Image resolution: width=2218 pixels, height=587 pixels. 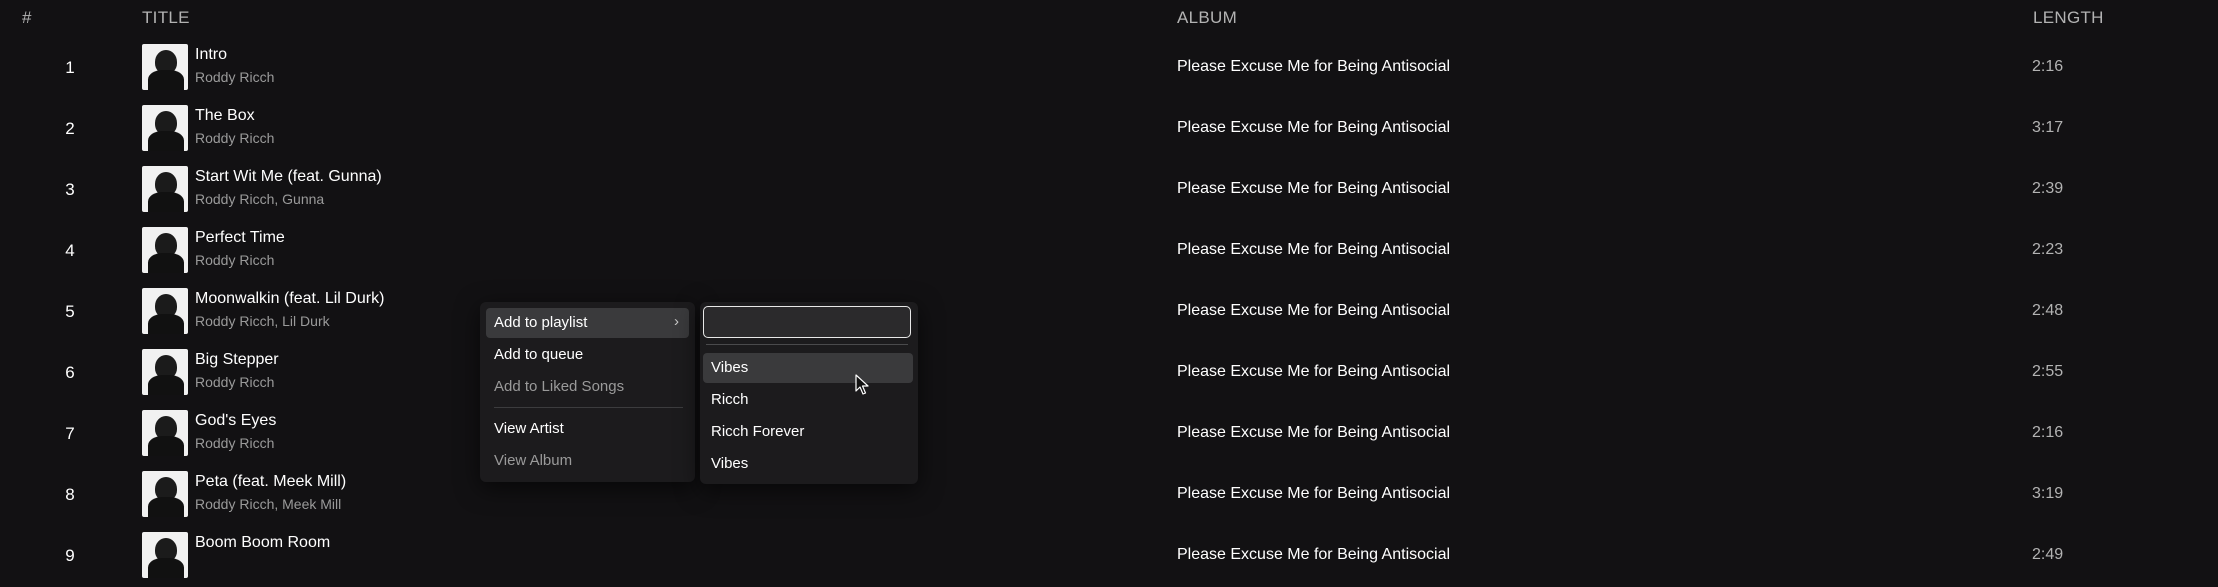 What do you see at coordinates (2048, 249) in the screenshot?
I see `track-length: 2:23` at bounding box center [2048, 249].